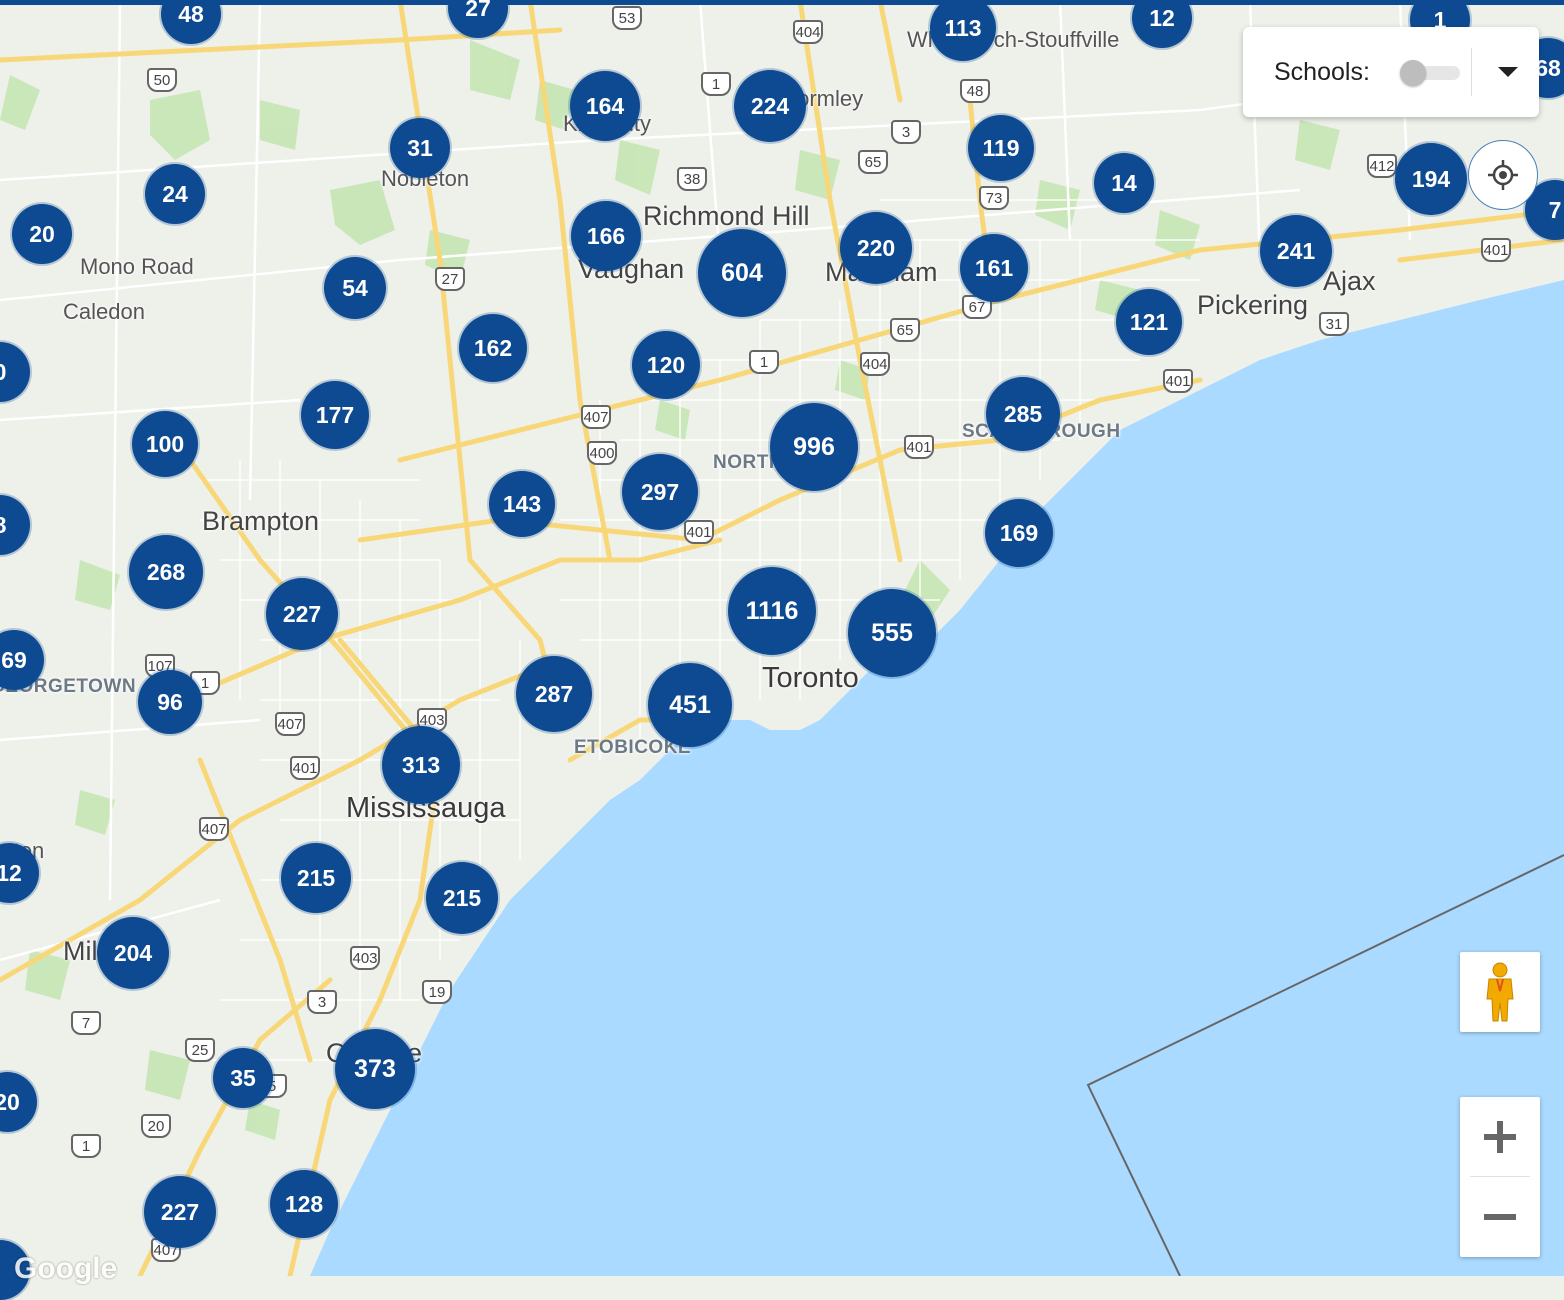 The height and width of the screenshot is (1300, 1564). Describe the element at coordinates (627, 18) in the screenshot. I see `highway-shield: 53` at that location.